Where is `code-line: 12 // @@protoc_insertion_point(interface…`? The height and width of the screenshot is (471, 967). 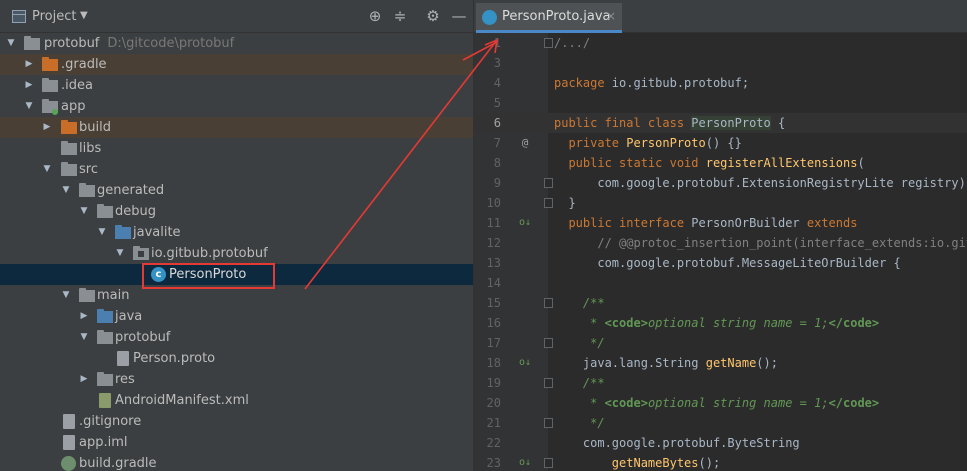 code-line: 12 // @@protoc_insertion_point(interface… is located at coordinates (720, 243).